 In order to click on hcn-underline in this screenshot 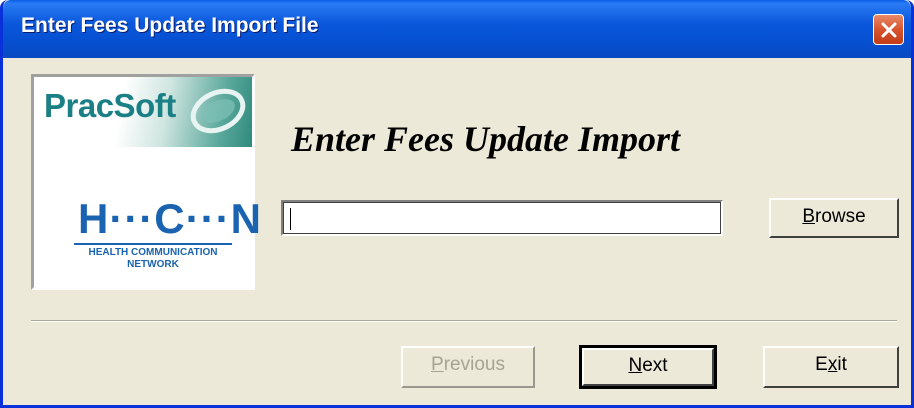, I will do `click(153, 244)`.